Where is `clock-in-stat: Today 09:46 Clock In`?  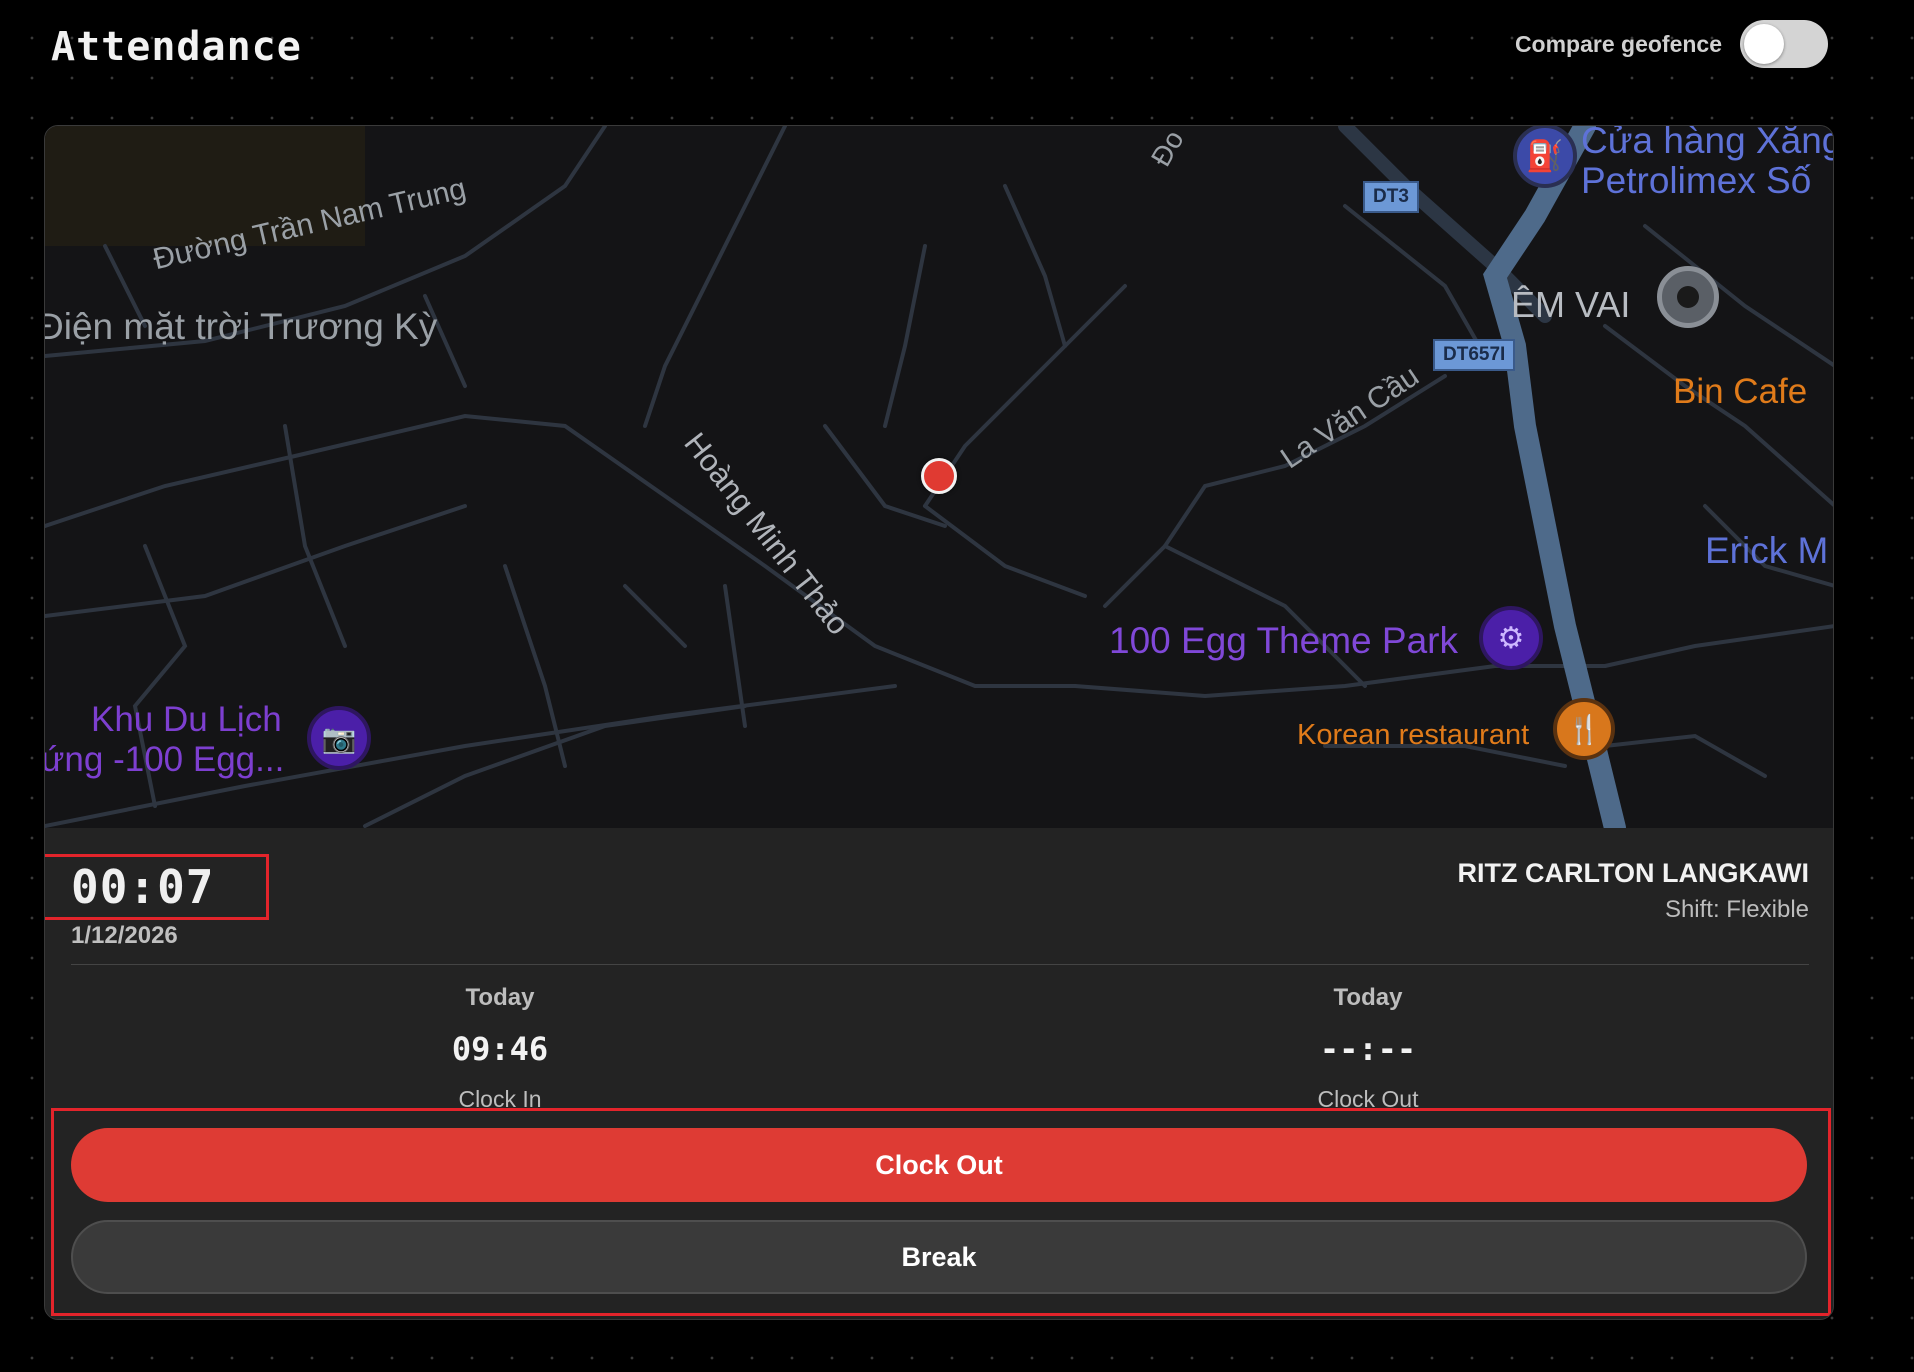 clock-in-stat: Today 09:46 Clock In is located at coordinates (500, 1048).